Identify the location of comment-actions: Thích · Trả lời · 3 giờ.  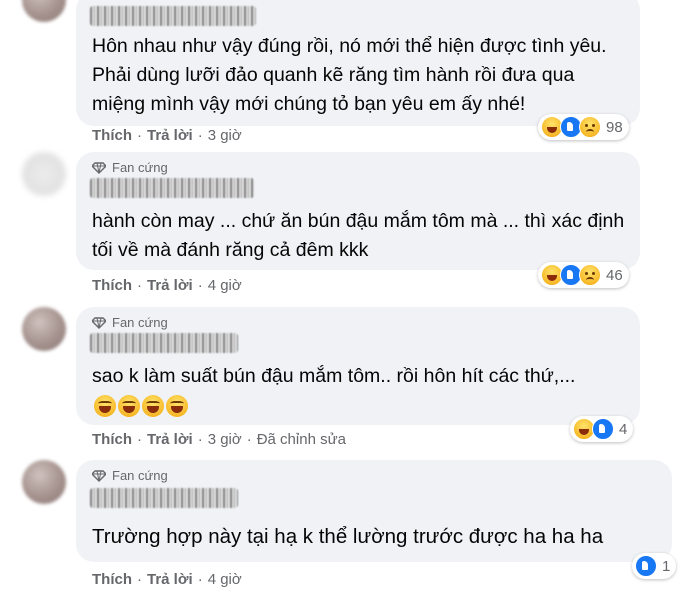
(167, 135).